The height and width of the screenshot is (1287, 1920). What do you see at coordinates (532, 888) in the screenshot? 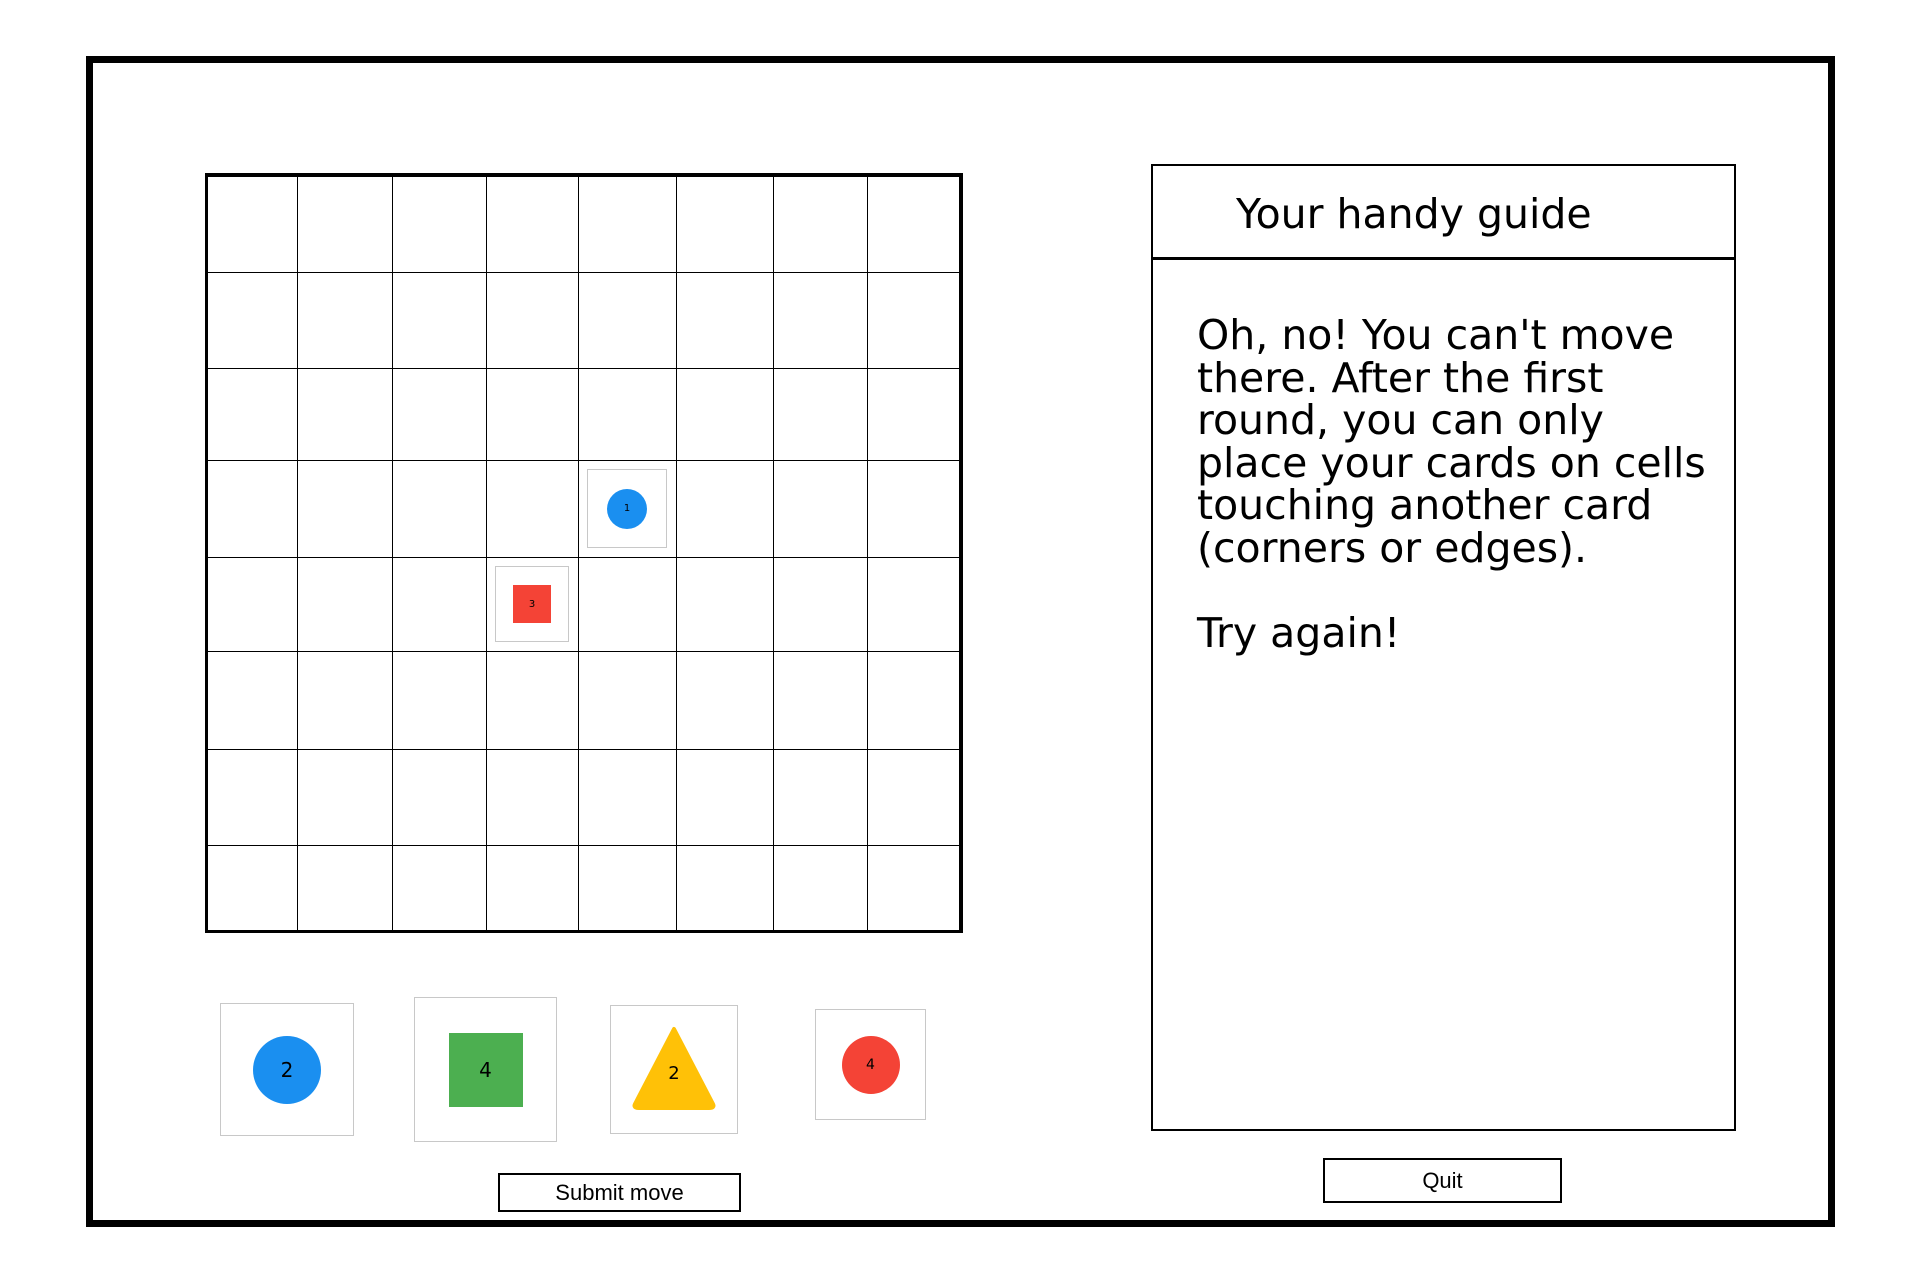
I see `board-cell-r8-c4` at bounding box center [532, 888].